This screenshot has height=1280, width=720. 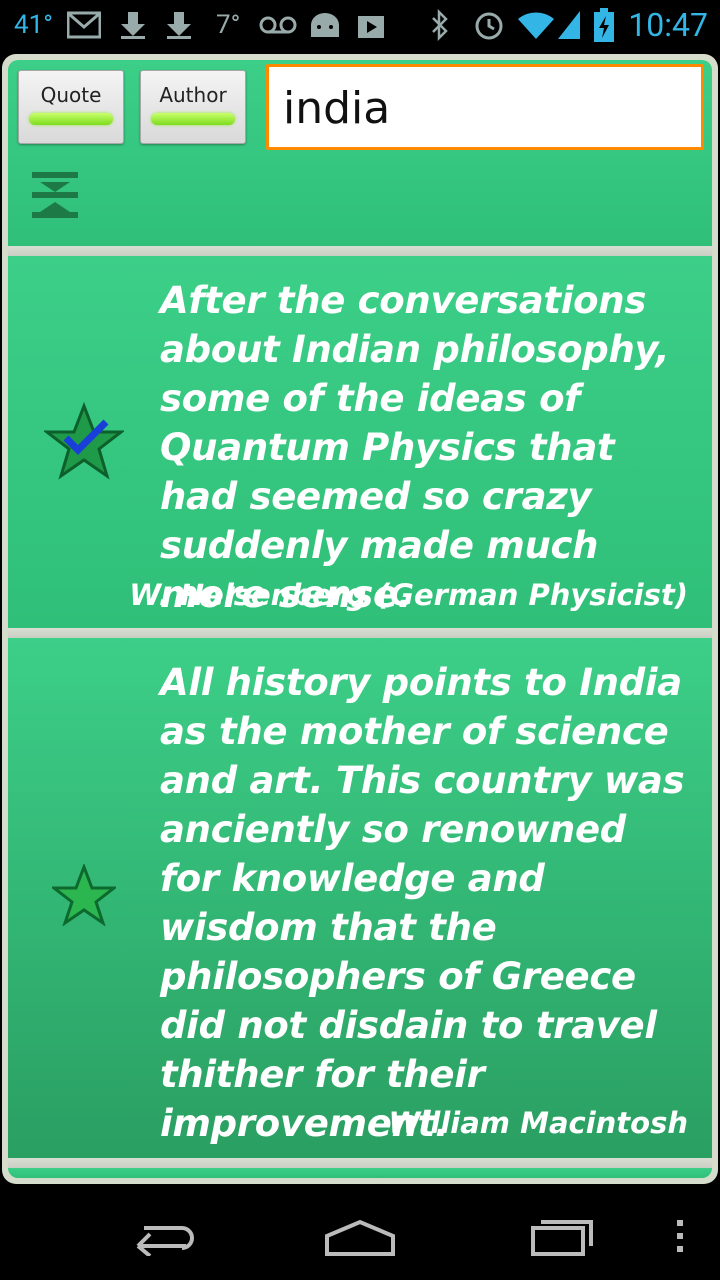 I want to click on navigation-bar, so click(x=360, y=1236).